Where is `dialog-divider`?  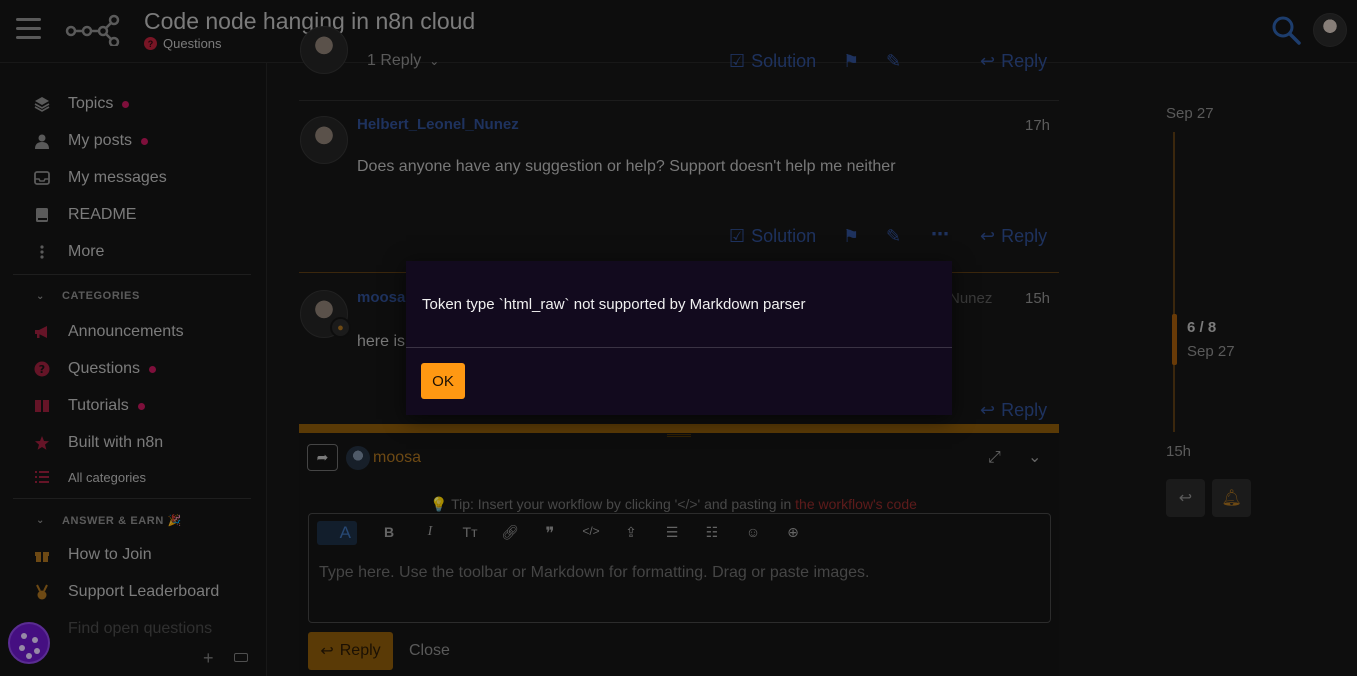
dialog-divider is located at coordinates (679, 347).